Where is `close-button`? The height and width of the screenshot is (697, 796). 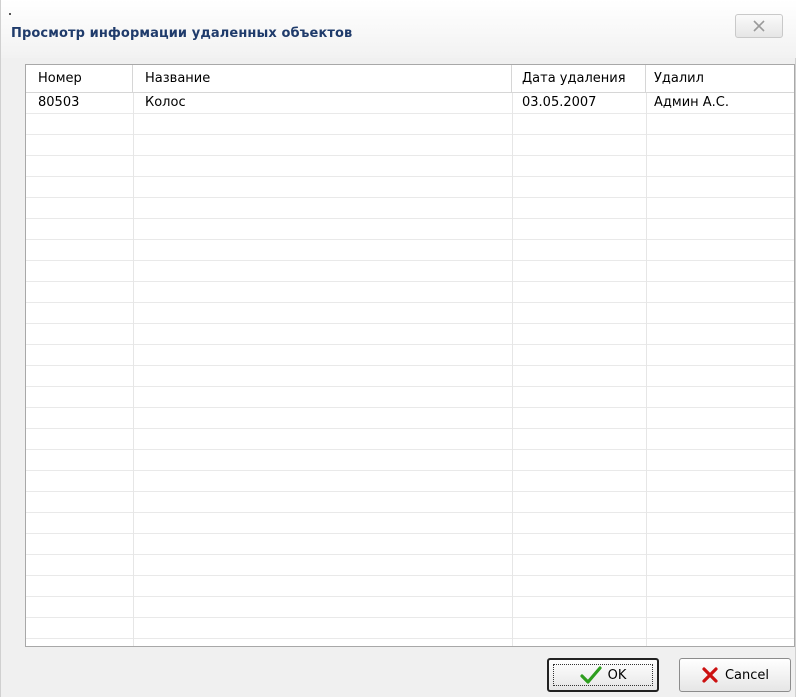
close-button is located at coordinates (759, 26).